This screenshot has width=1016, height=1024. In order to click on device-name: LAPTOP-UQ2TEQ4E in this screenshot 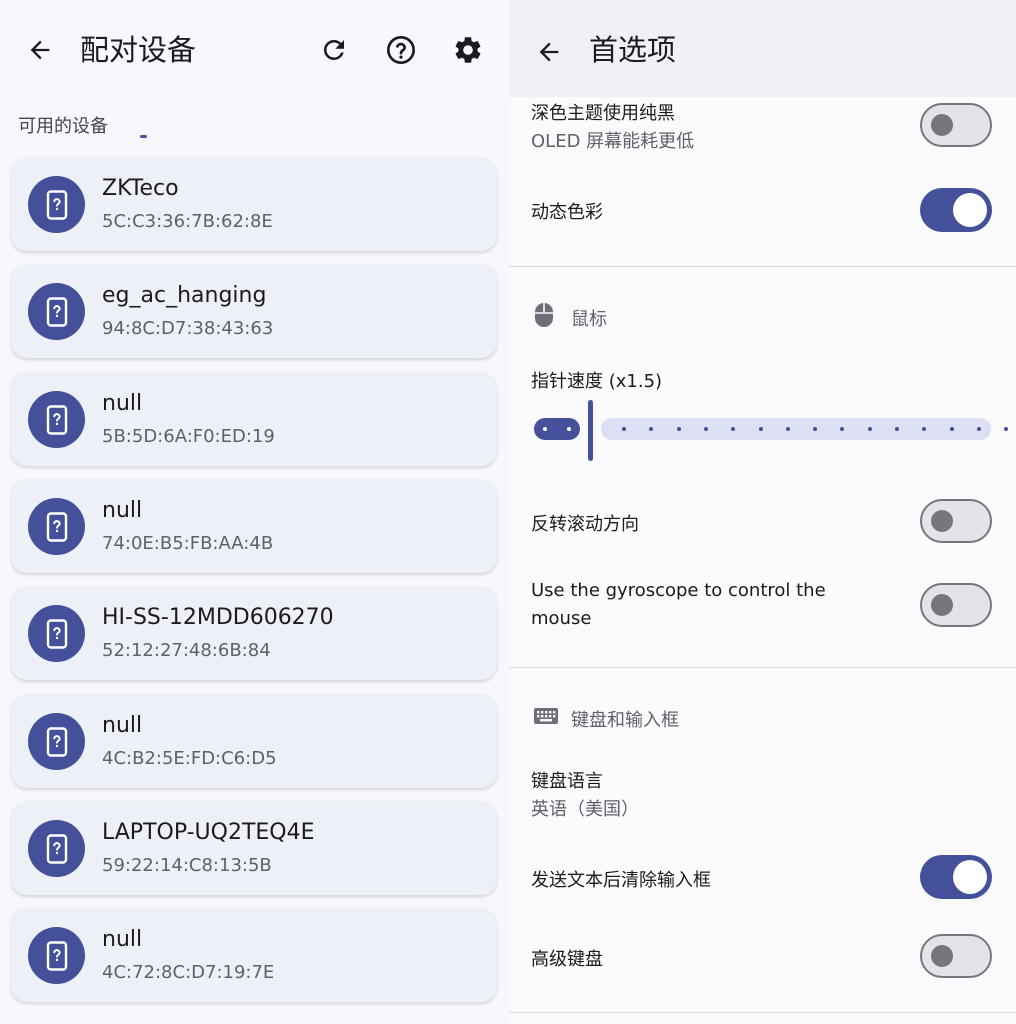, I will do `click(208, 832)`.